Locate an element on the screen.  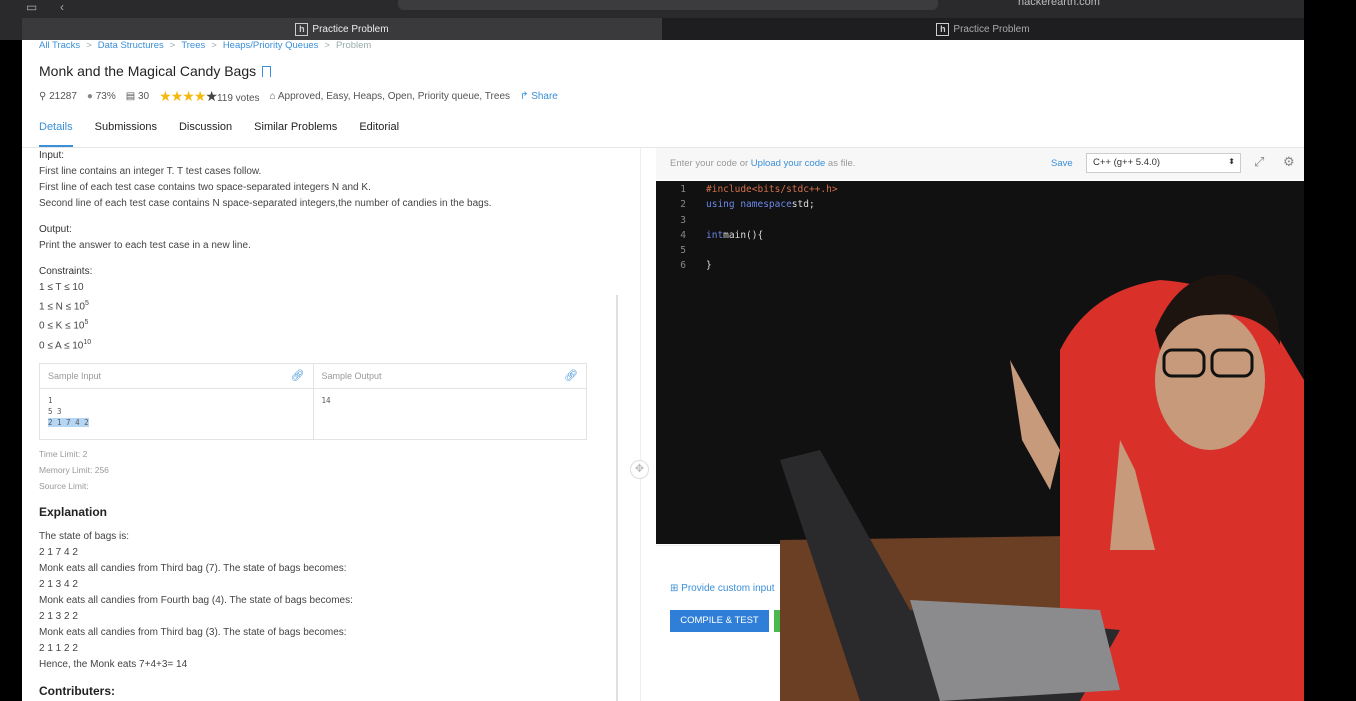
sample-input-selected-line: 2 1 7 4 2 is located at coordinates (68, 422).